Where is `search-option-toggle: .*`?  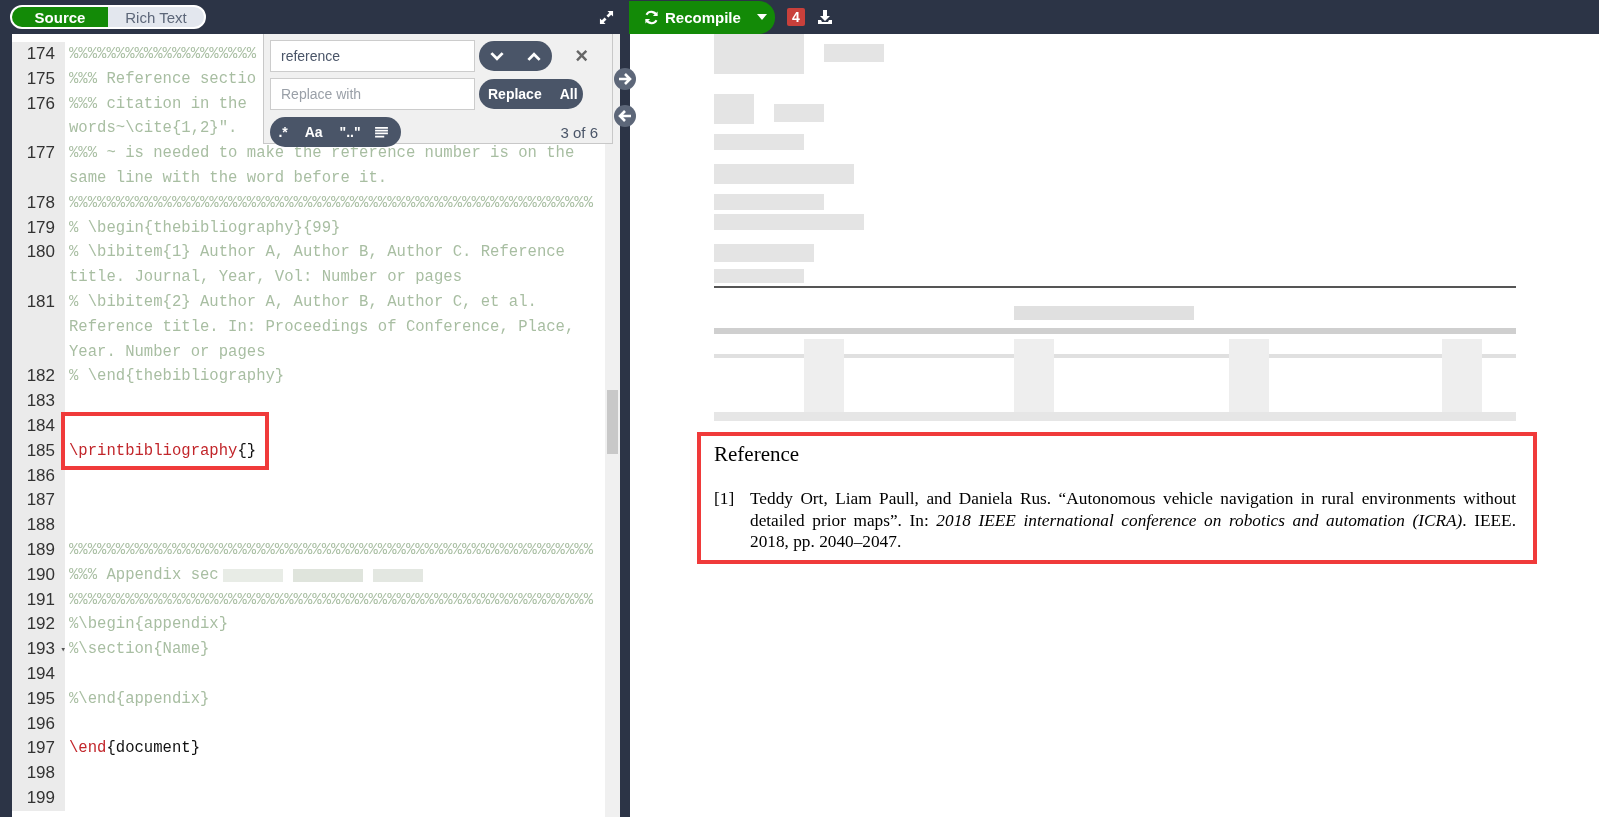 search-option-toggle: .* is located at coordinates (283, 132).